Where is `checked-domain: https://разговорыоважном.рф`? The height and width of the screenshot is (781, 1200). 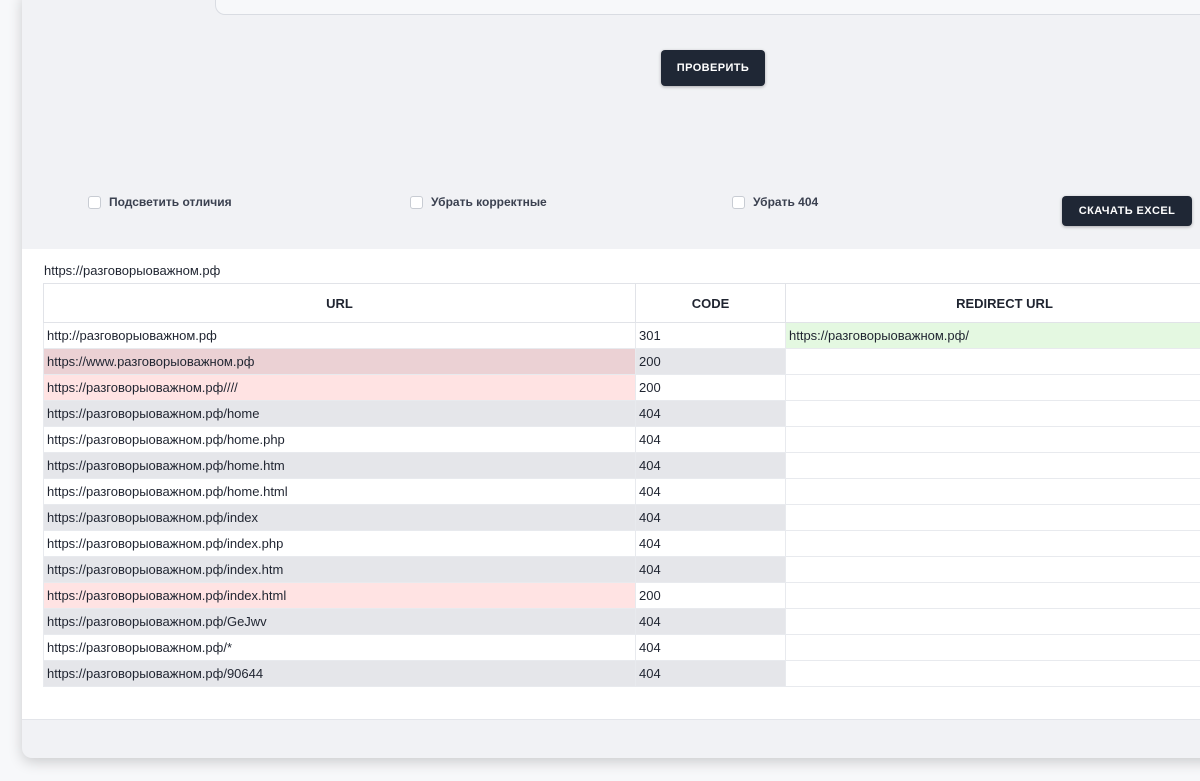
checked-domain: https://разговорыоважном.рф is located at coordinates (132, 270).